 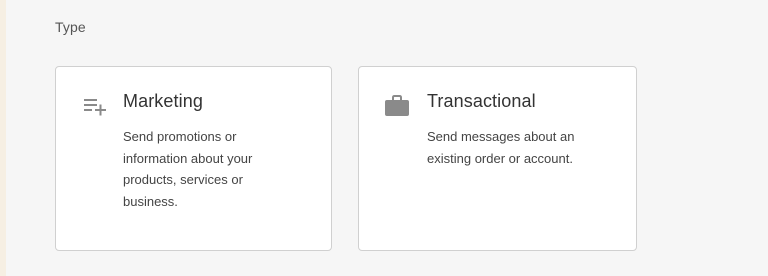 What do you see at coordinates (95, 106) in the screenshot?
I see `playlist-add-icon` at bounding box center [95, 106].